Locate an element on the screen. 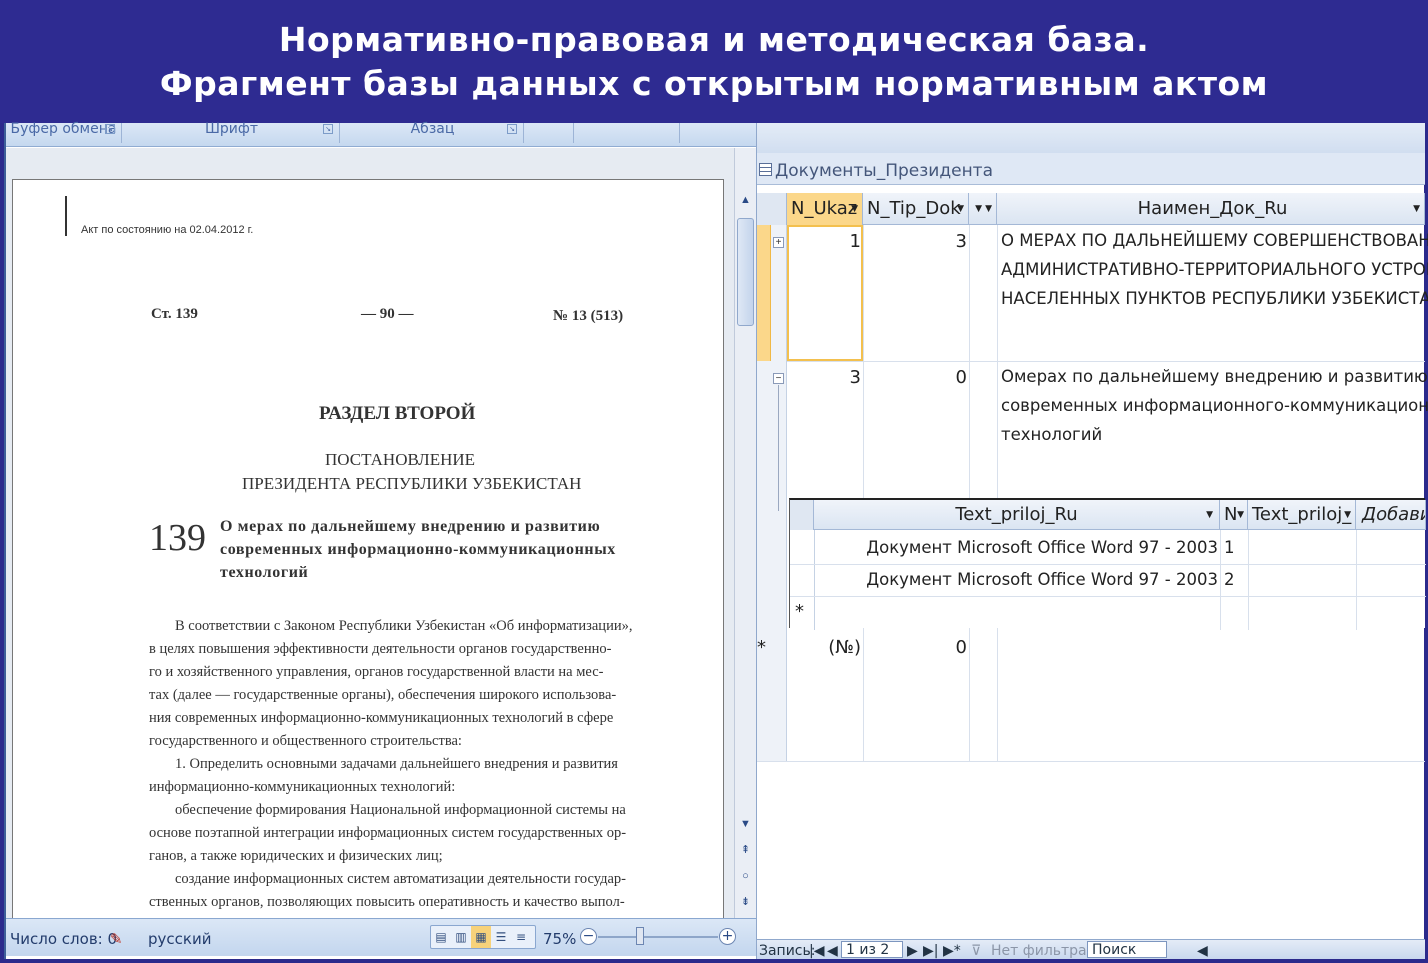  column-header-label: N_Tip_Dok is located at coordinates (914, 208).